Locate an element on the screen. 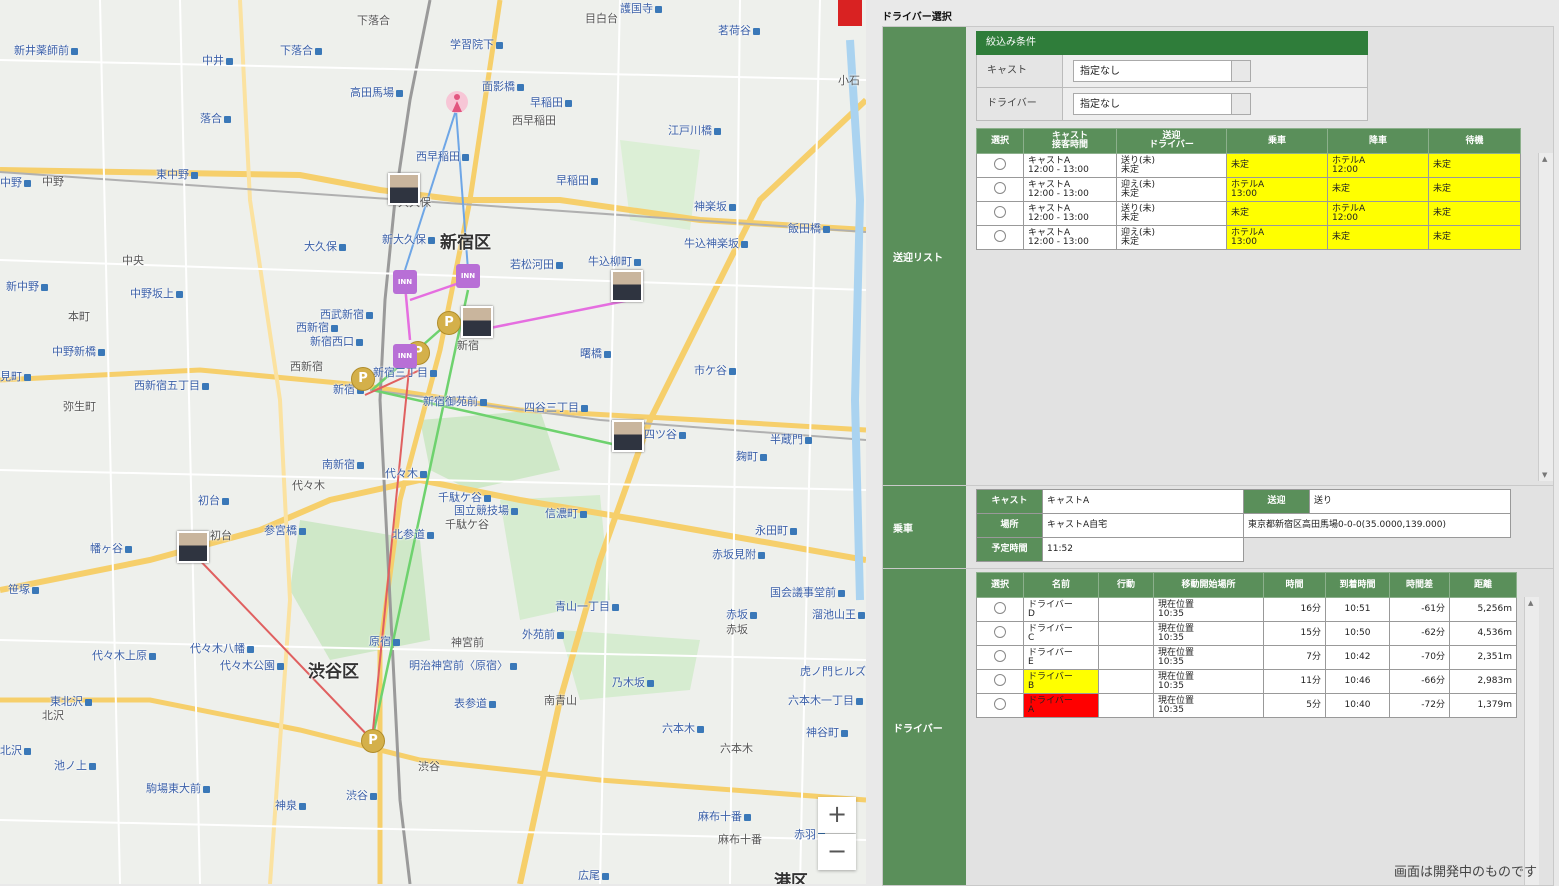 This screenshot has width=1559, height=886. drivers-col-header: 行動 is located at coordinates (1126, 585).